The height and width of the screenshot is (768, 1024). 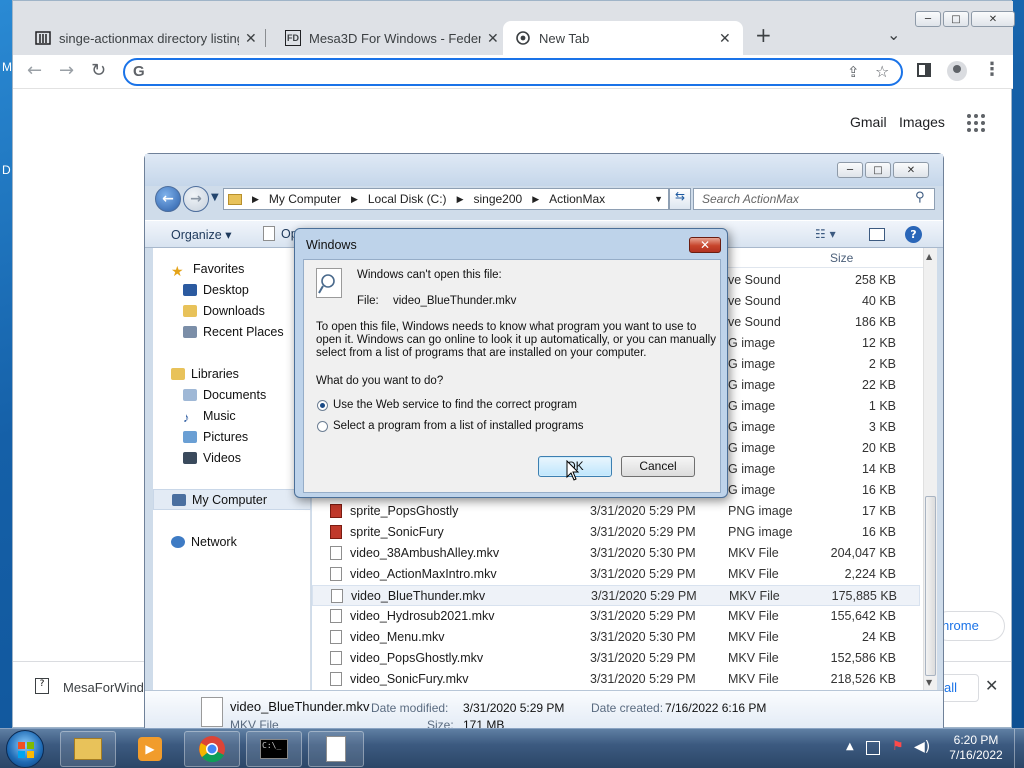 I want to click on images-link: Images, so click(x=922, y=122).